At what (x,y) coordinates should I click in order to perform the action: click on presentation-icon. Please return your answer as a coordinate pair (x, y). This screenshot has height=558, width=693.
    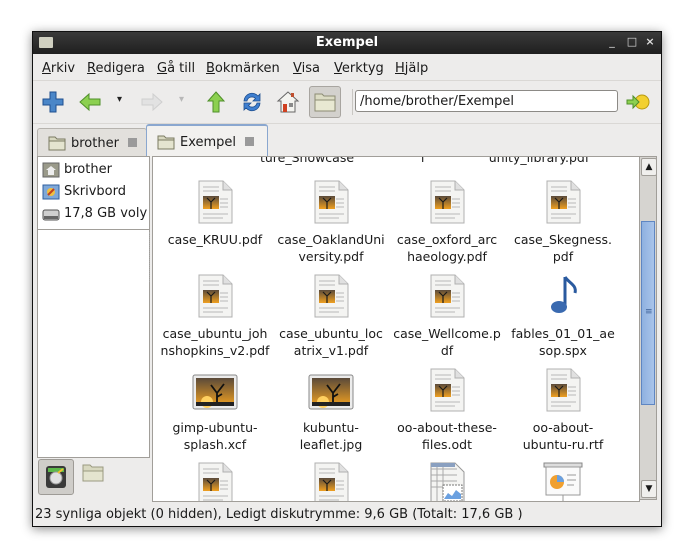
    Looking at the image, I should click on (563, 481).